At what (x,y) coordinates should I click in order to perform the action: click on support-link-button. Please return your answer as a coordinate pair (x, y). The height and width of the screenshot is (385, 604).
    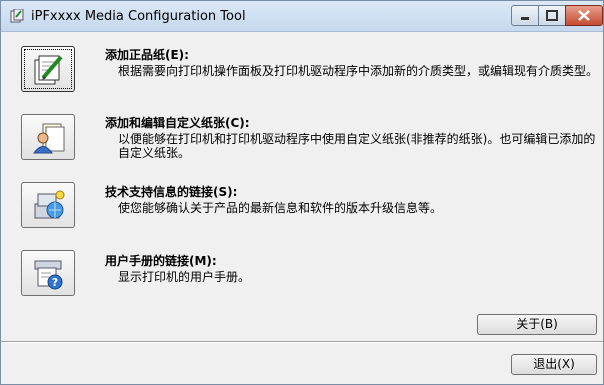
    Looking at the image, I should click on (48, 205).